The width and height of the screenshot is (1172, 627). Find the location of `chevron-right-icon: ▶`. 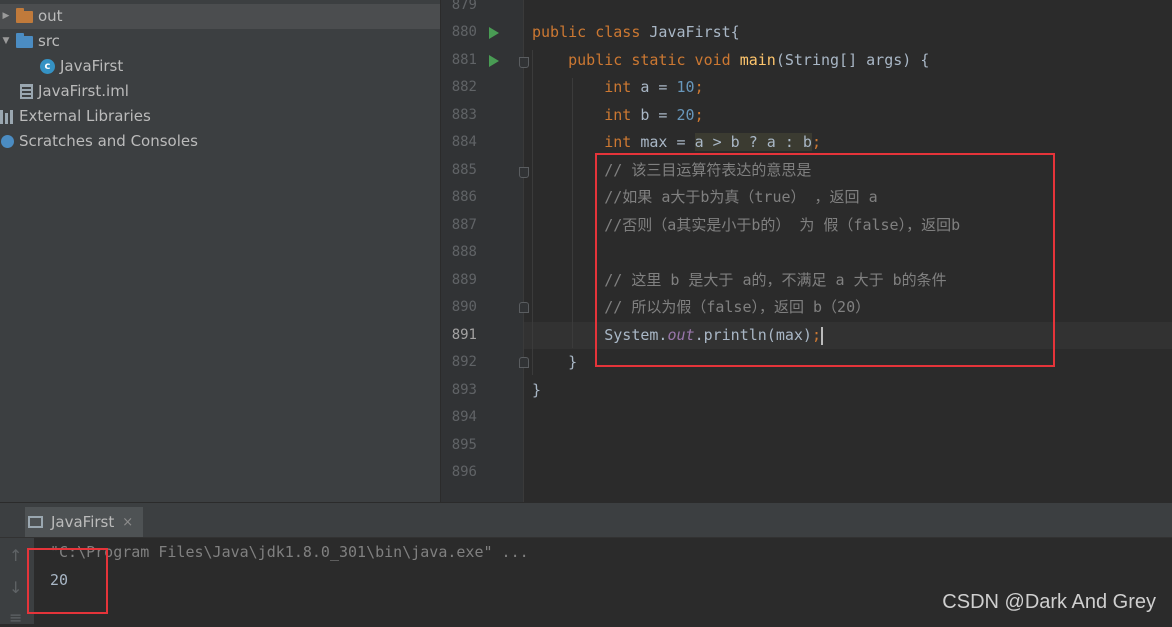

chevron-right-icon: ▶ is located at coordinates (6, 16).